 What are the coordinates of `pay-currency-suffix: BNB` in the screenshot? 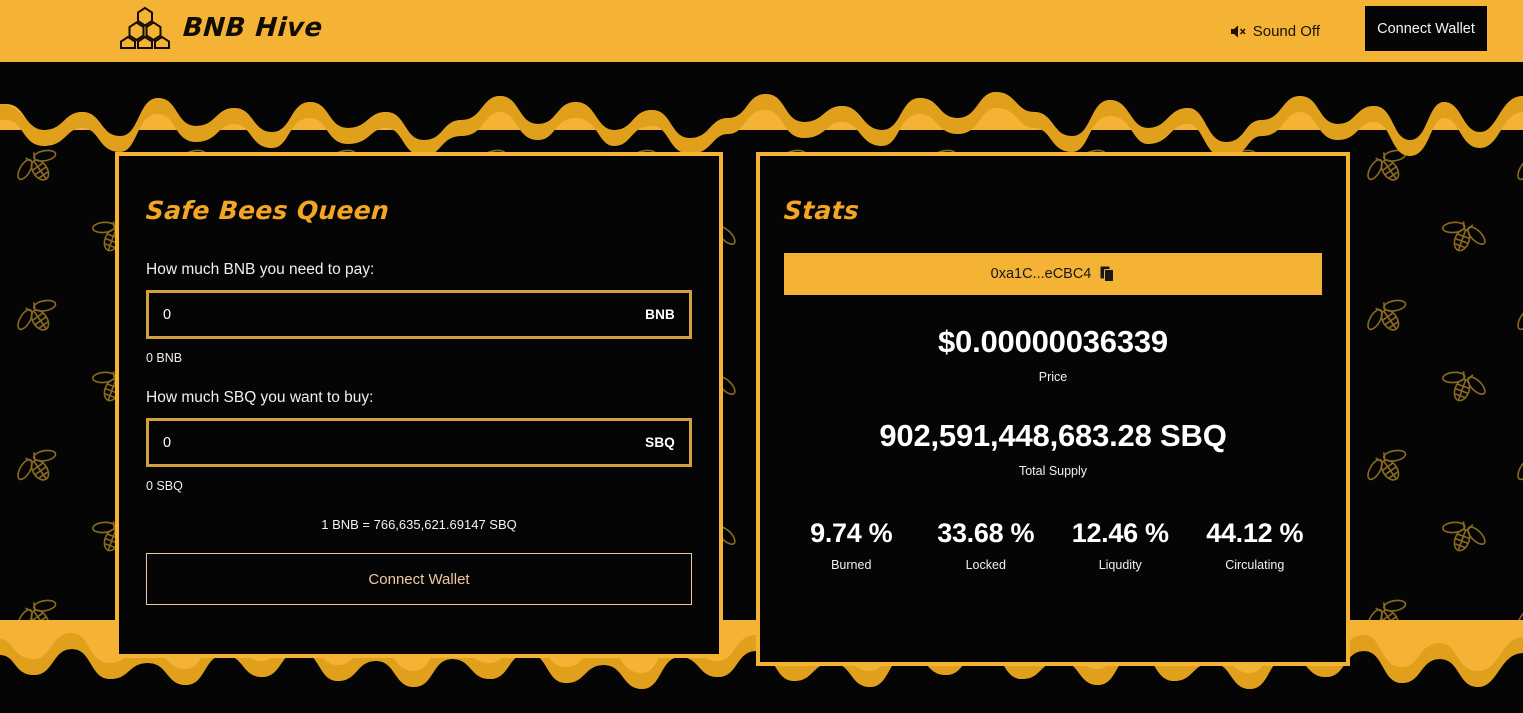 It's located at (660, 314).